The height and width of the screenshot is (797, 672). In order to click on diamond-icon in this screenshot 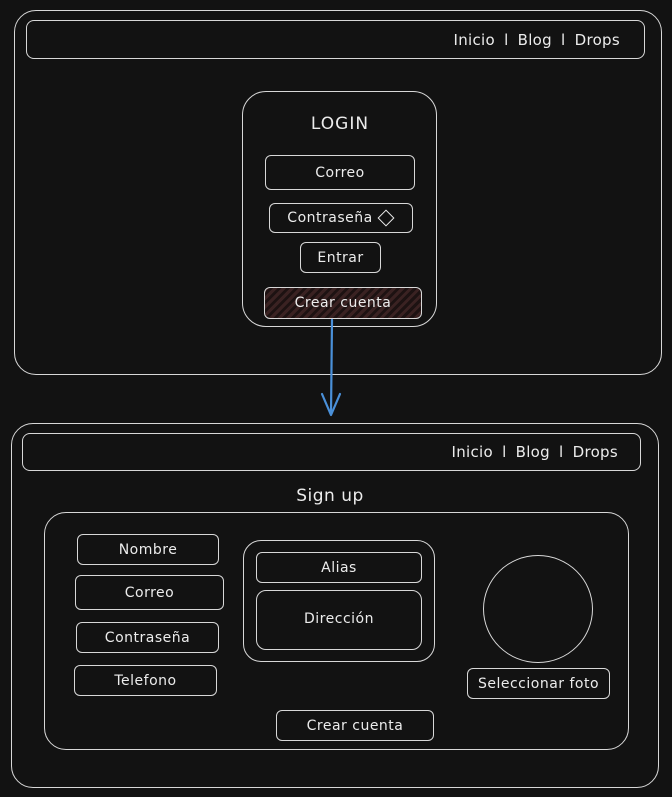, I will do `click(386, 218)`.